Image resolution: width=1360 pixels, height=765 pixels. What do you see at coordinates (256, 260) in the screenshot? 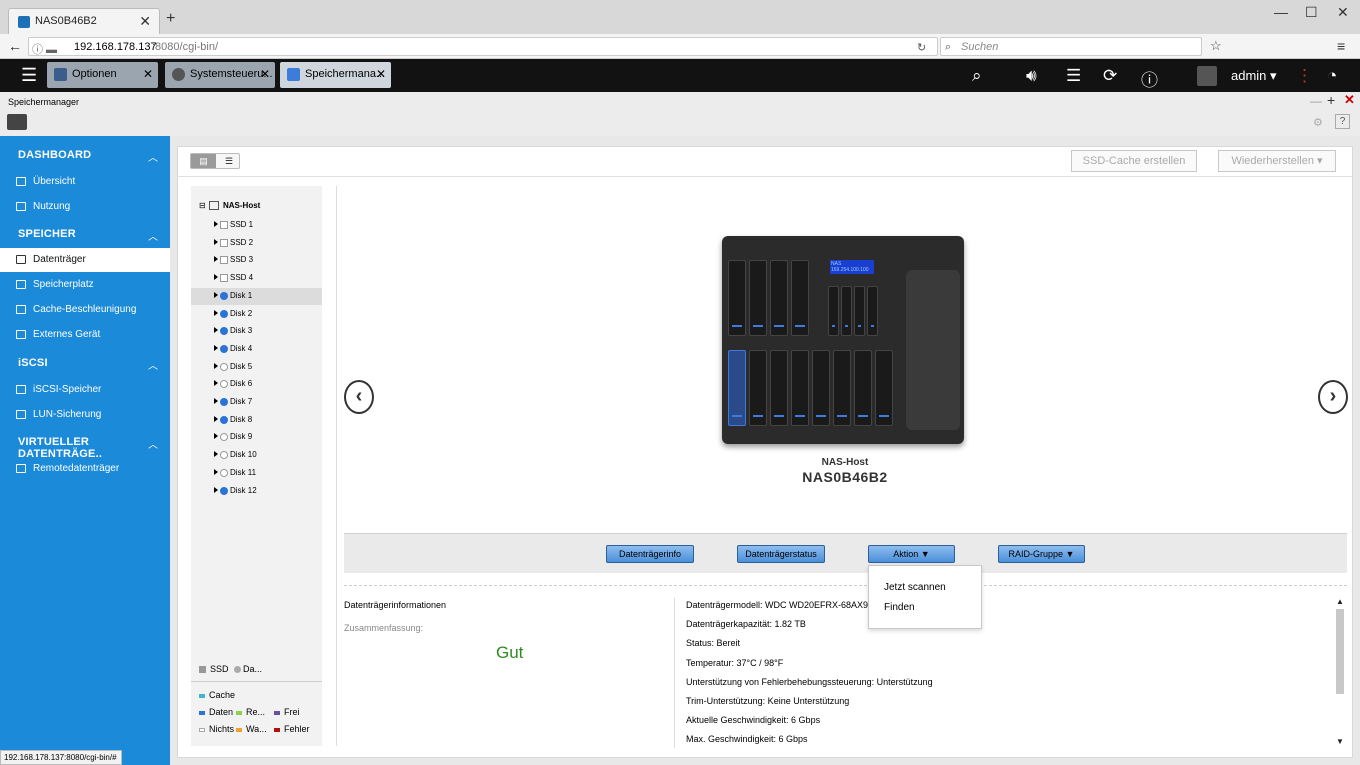
I see `tree-node: SSD 3` at bounding box center [256, 260].